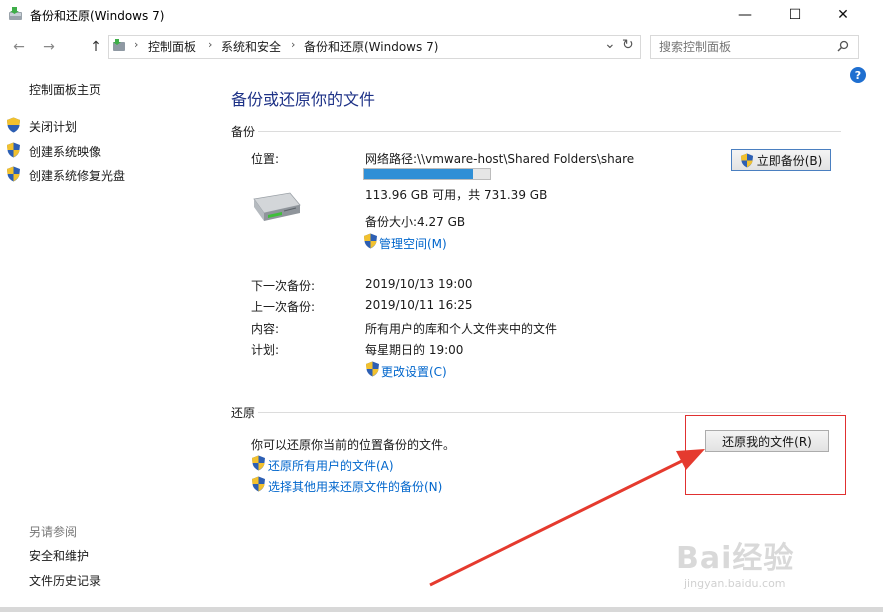  Describe the element at coordinates (789, 160) in the screenshot. I see `backup-now-label: 立即备份(B)` at that location.